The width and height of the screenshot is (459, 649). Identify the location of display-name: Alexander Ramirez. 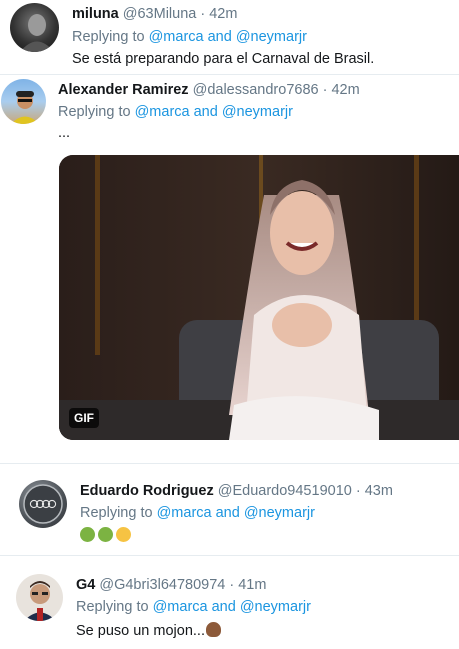
(123, 90).